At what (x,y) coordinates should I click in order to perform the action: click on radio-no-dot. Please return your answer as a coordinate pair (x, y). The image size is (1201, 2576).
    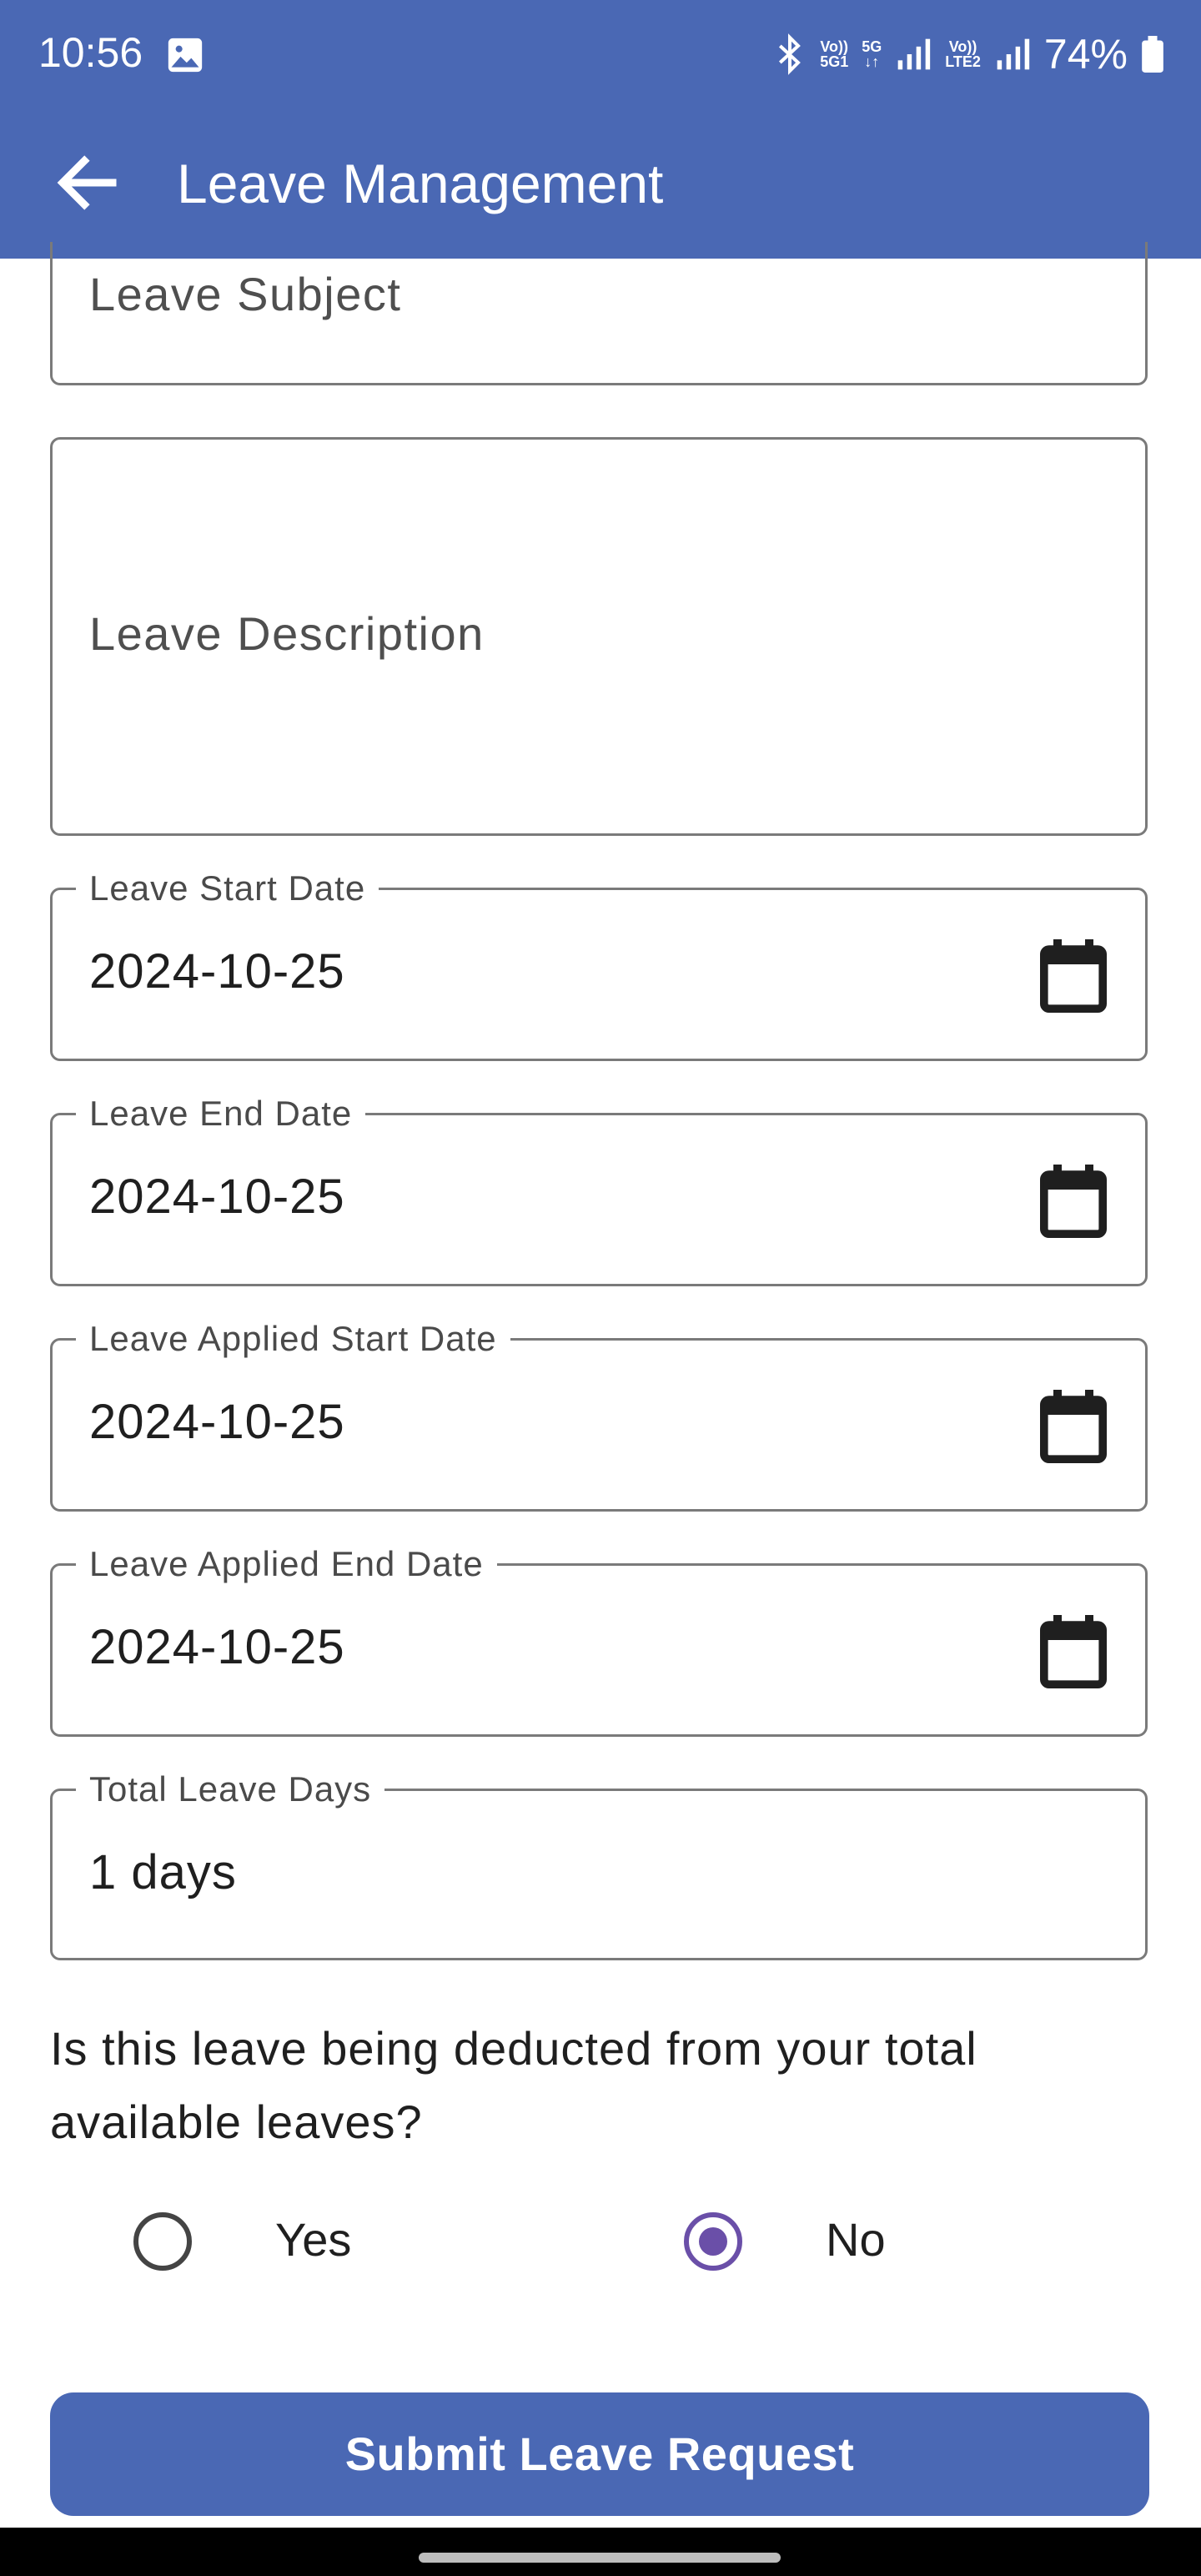
    Looking at the image, I should click on (713, 2241).